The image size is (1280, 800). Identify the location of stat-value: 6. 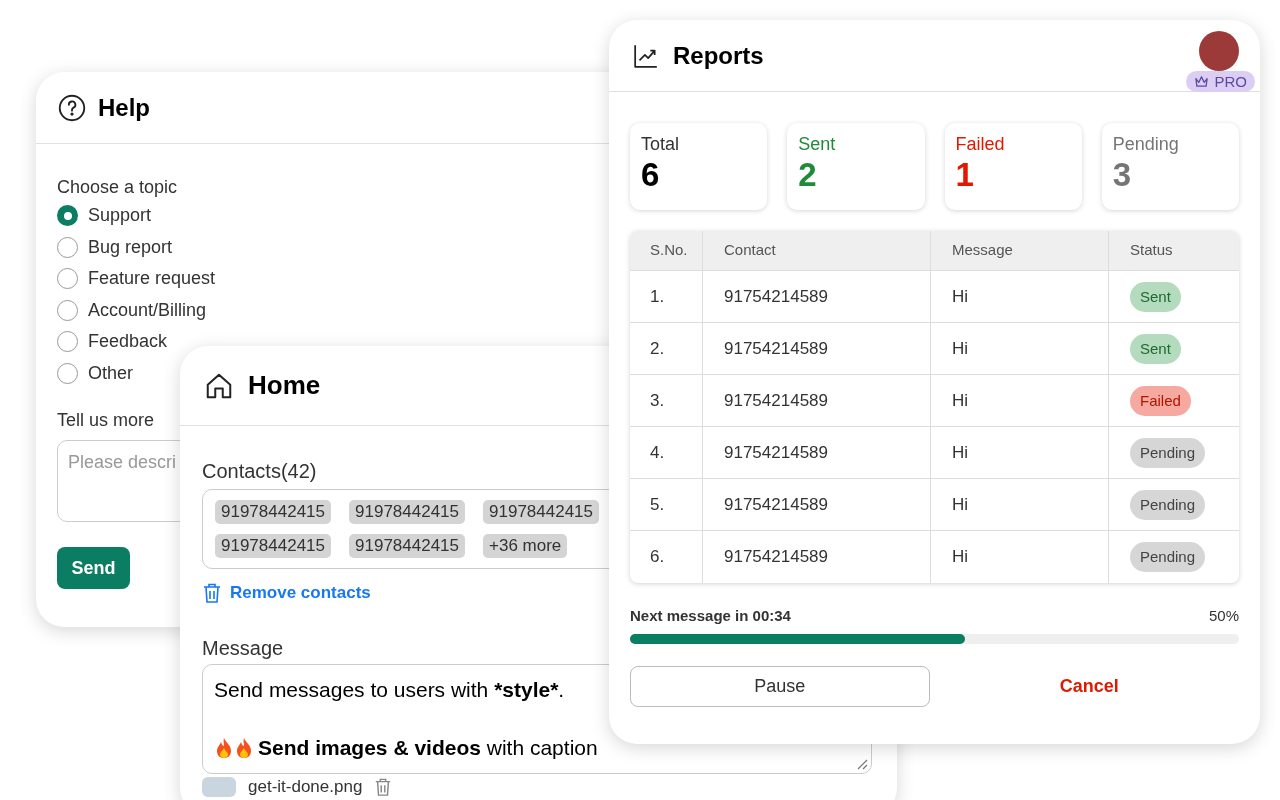
(651, 175).